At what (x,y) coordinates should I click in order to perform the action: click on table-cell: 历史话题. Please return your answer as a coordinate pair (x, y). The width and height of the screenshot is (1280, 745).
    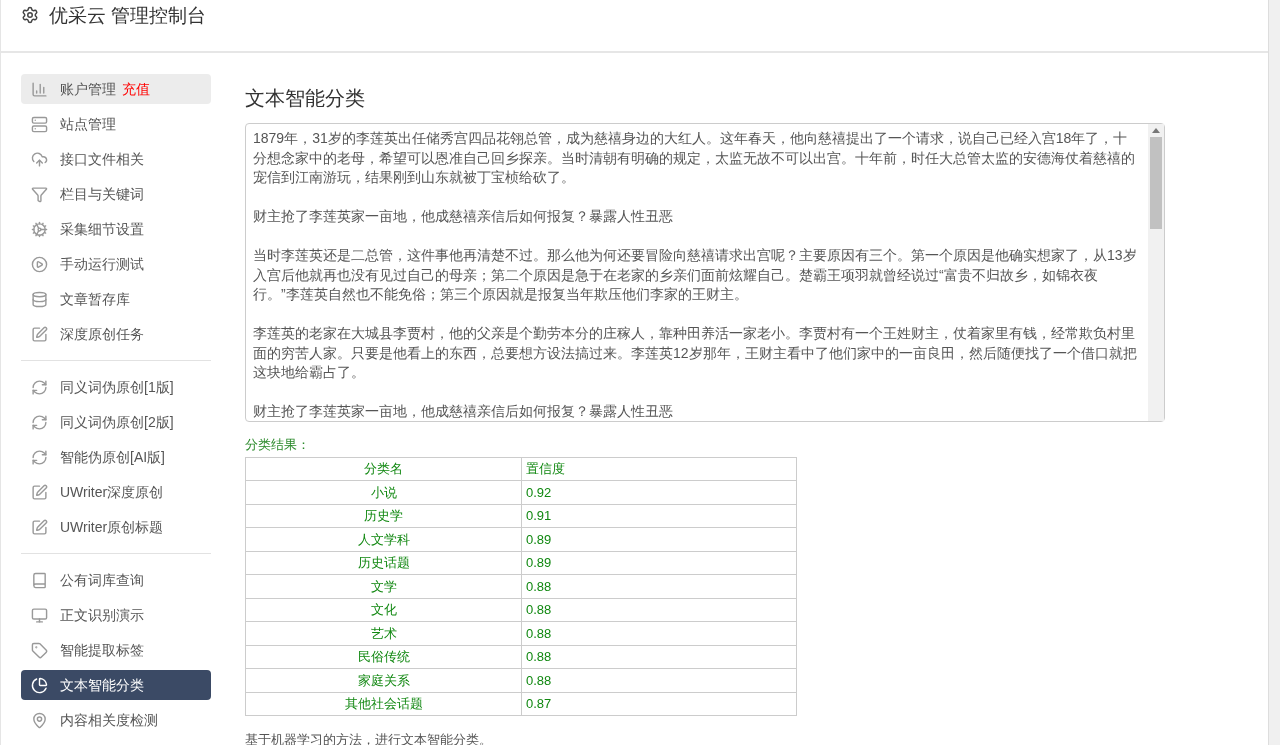
    Looking at the image, I should click on (383, 563).